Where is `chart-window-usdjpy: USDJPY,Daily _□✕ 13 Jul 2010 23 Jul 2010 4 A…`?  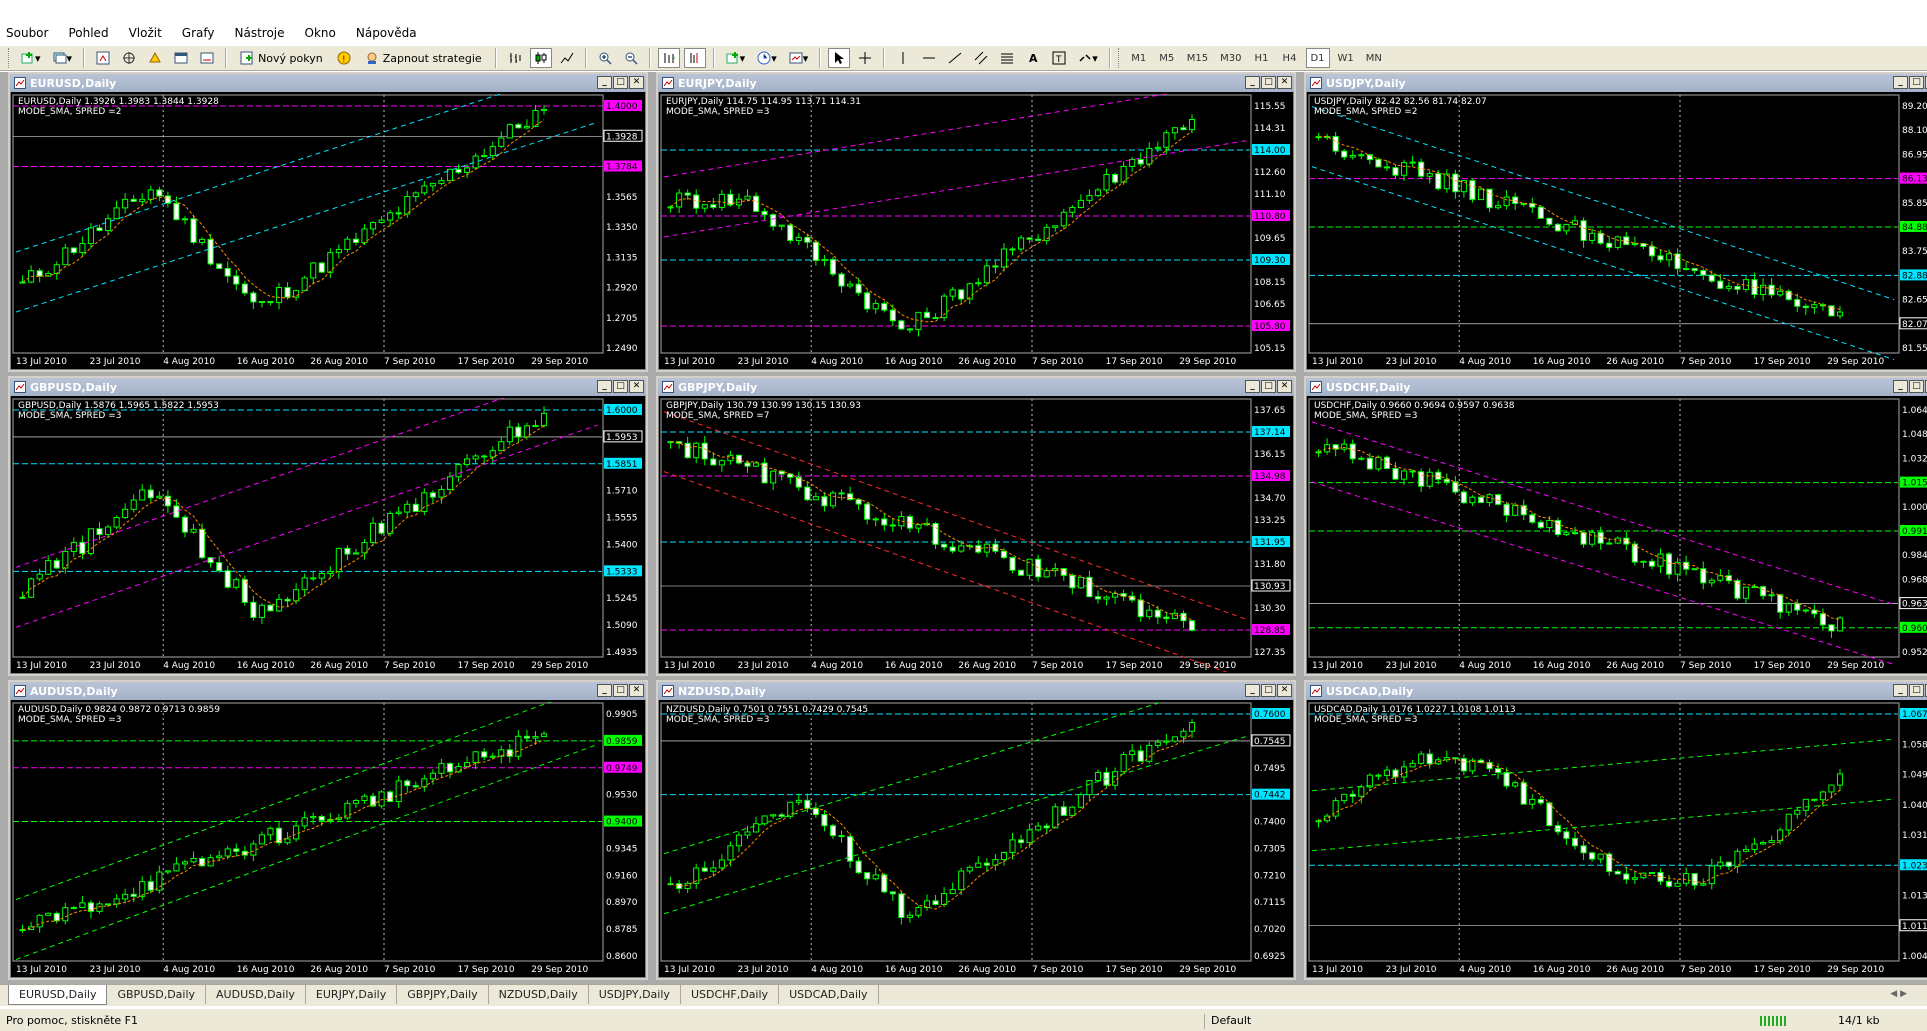 chart-window-usdjpy: USDJPY,Daily _□✕ 13 Jul 2010 23 Jul 2010 4 A… is located at coordinates (1615, 222).